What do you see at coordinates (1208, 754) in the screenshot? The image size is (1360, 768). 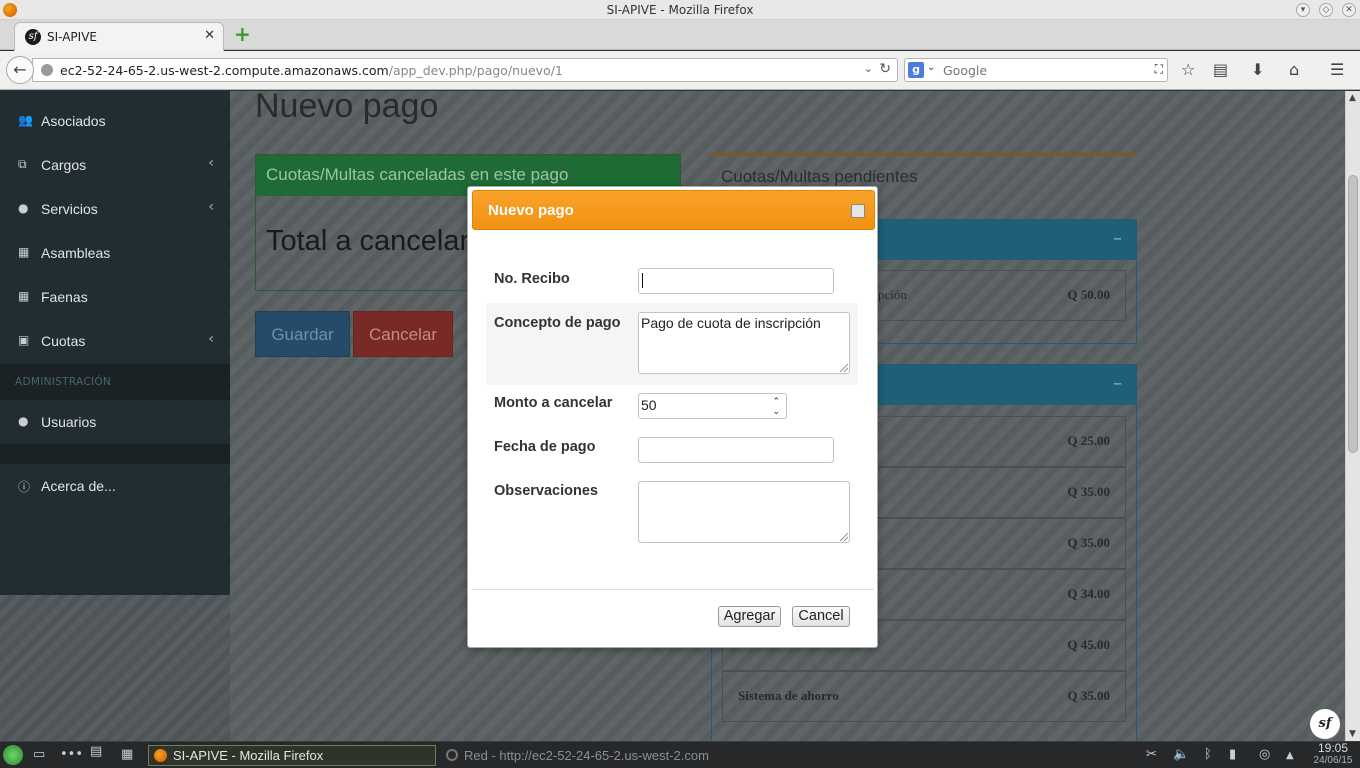 I see `bluetooth-icon: ᛒ` at bounding box center [1208, 754].